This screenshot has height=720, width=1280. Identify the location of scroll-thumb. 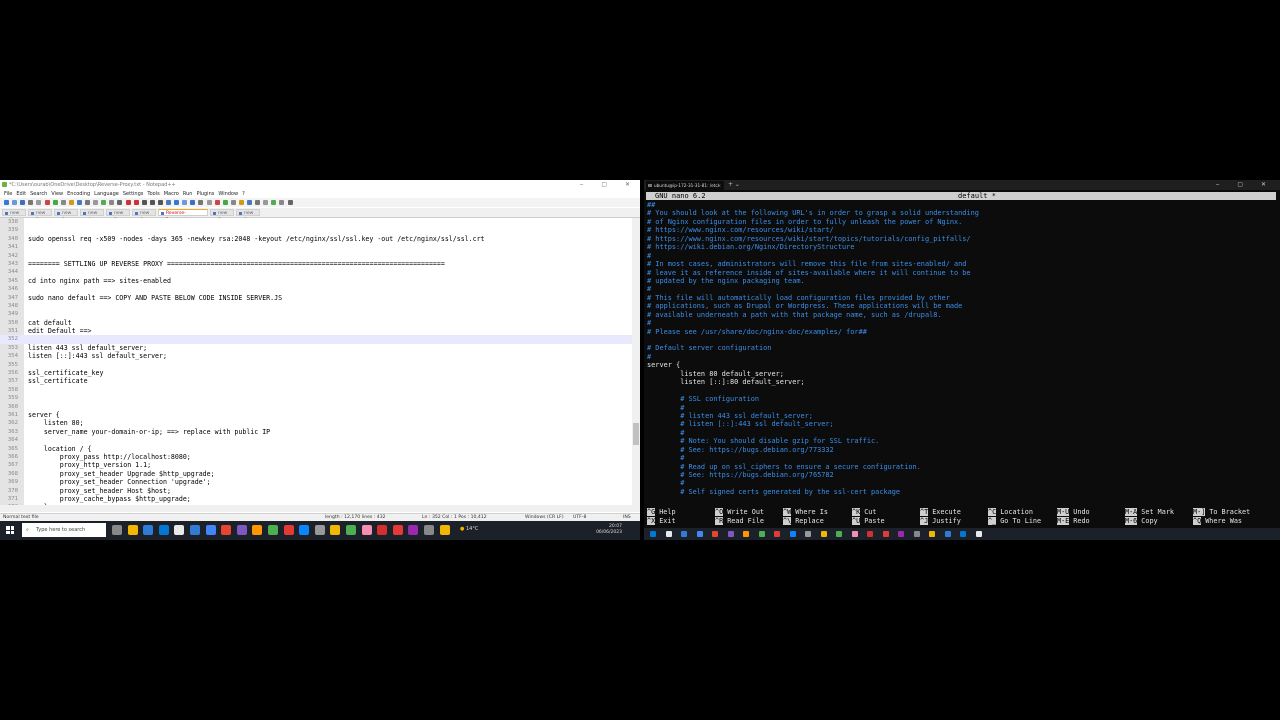
(636, 434).